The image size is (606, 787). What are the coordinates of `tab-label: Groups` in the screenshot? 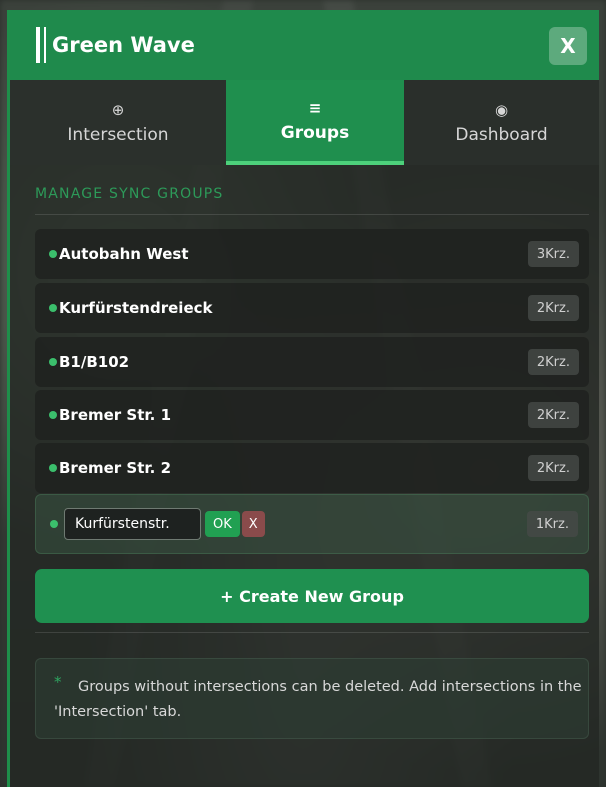 It's located at (315, 132).